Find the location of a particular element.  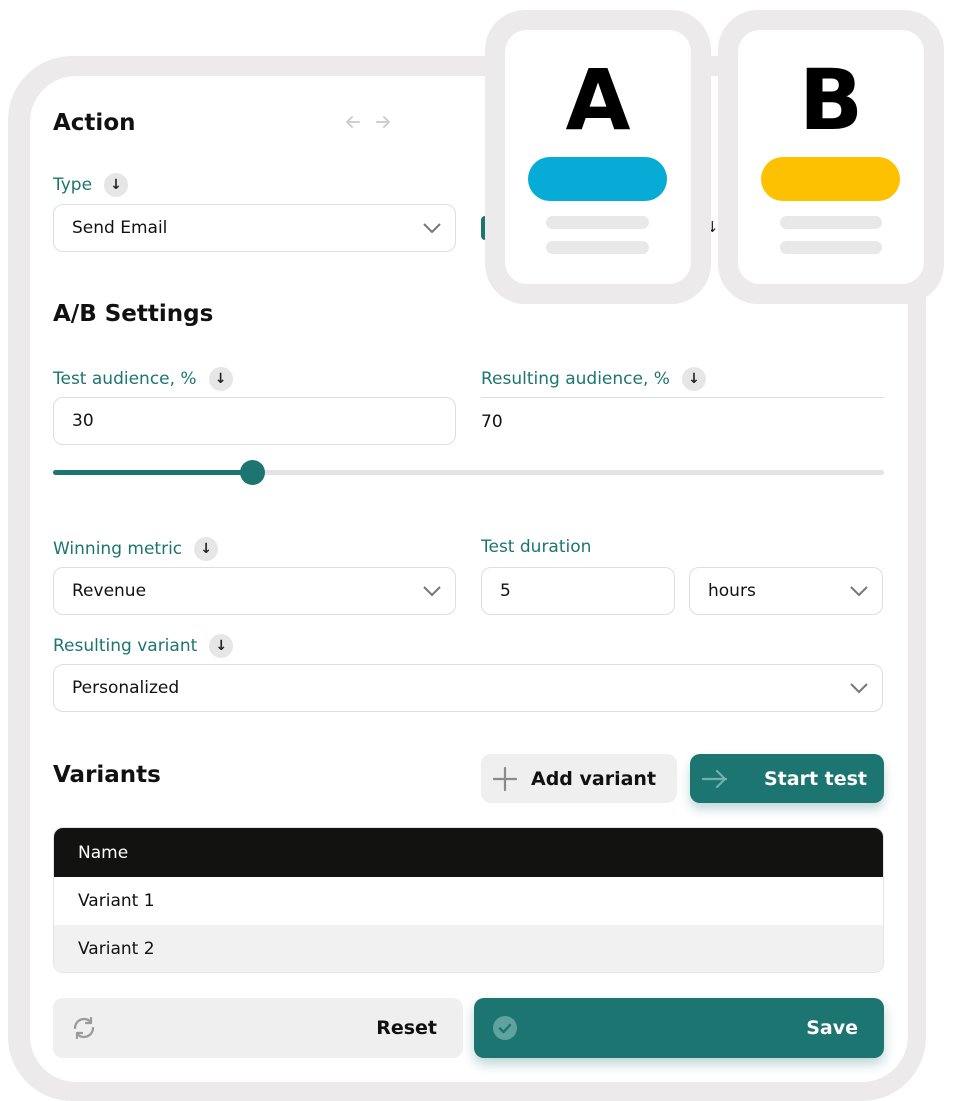

variant-a-letter: A is located at coordinates (598, 100).